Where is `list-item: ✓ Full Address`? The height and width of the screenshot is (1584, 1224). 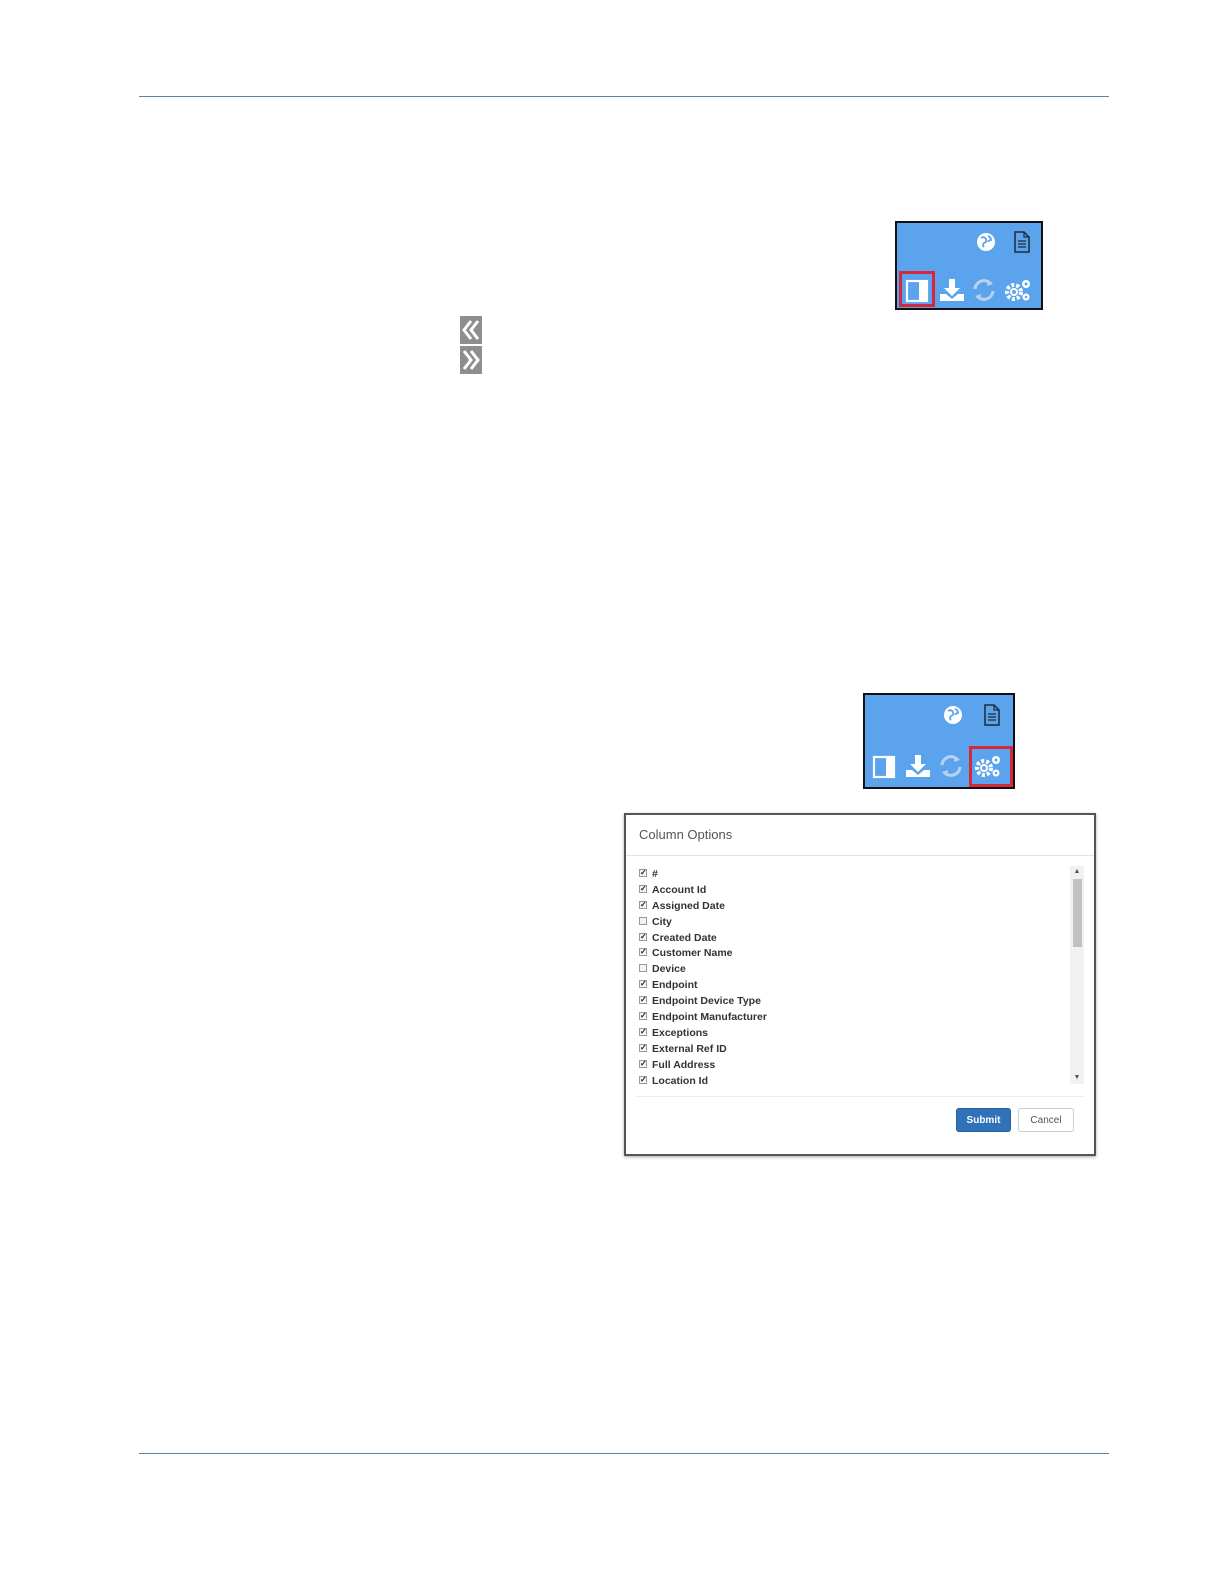
list-item: ✓ Full Address is located at coordinates (853, 1065).